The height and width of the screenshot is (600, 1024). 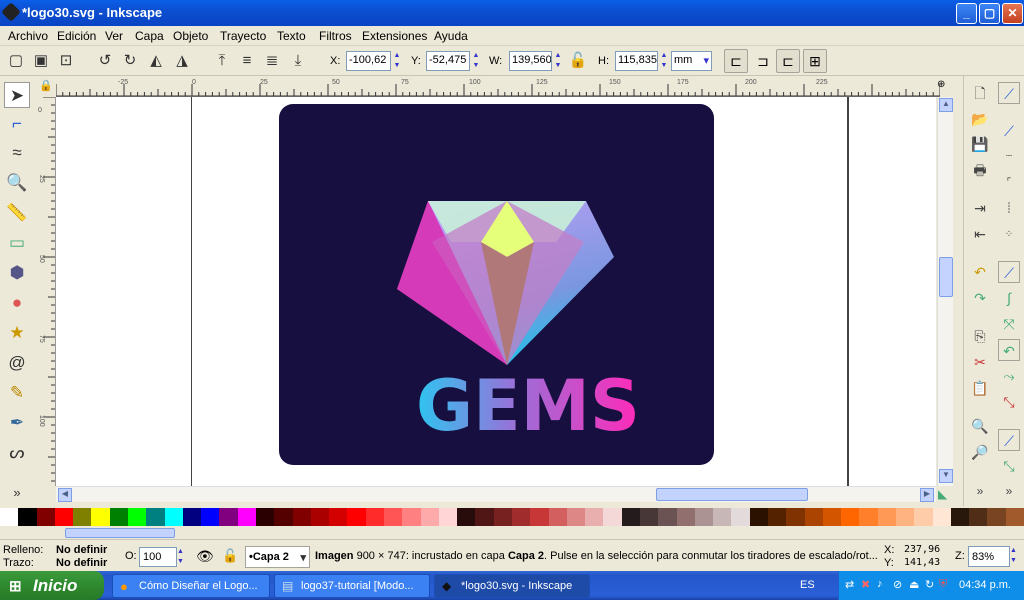 I want to click on cut-icon: ✂, so click(x=980, y=362).